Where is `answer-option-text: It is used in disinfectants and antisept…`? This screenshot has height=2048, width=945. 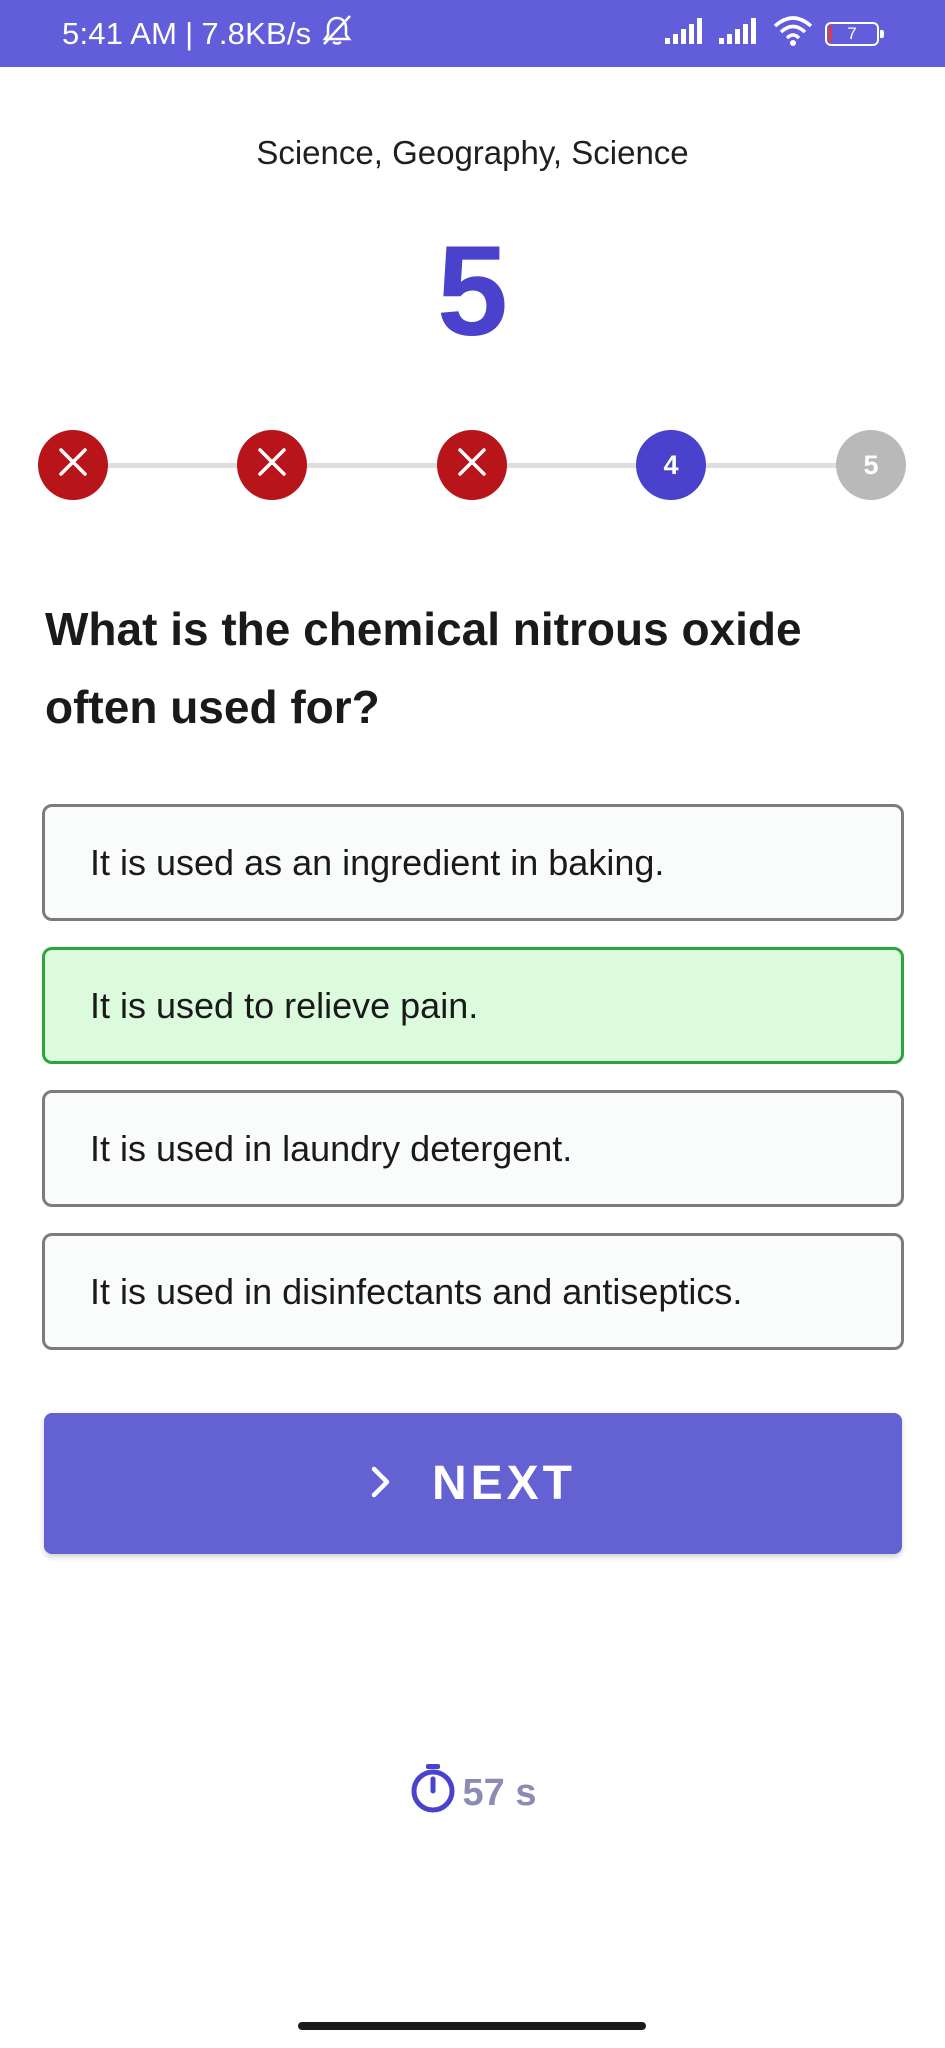
answer-option-text: It is used in disinfectants and antisept… is located at coordinates (416, 1291).